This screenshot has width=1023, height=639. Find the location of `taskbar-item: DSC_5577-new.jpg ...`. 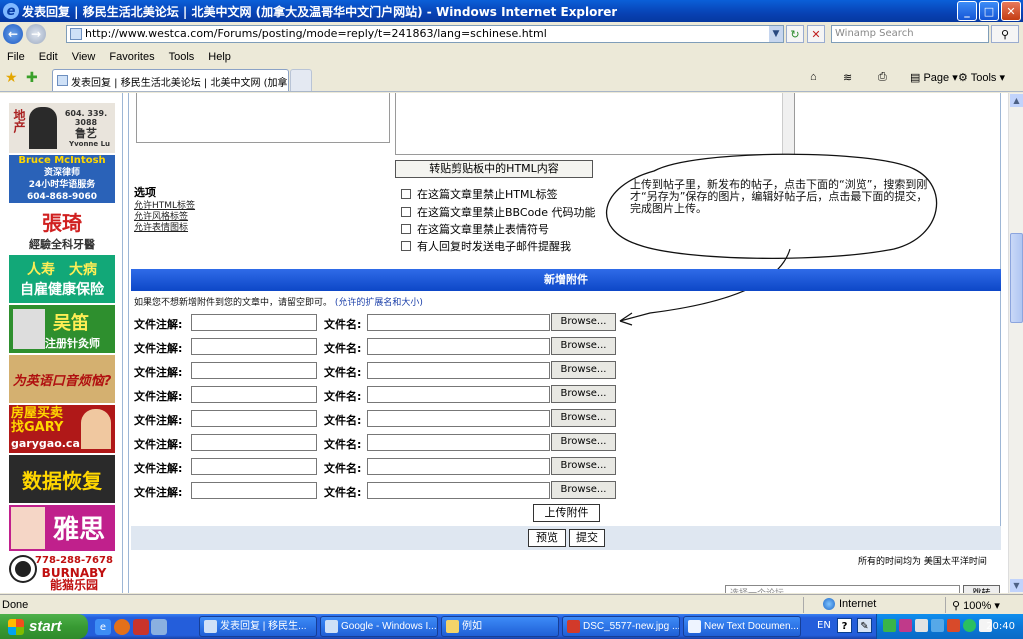

taskbar-item: DSC_5577-new.jpg ... is located at coordinates (621, 626).